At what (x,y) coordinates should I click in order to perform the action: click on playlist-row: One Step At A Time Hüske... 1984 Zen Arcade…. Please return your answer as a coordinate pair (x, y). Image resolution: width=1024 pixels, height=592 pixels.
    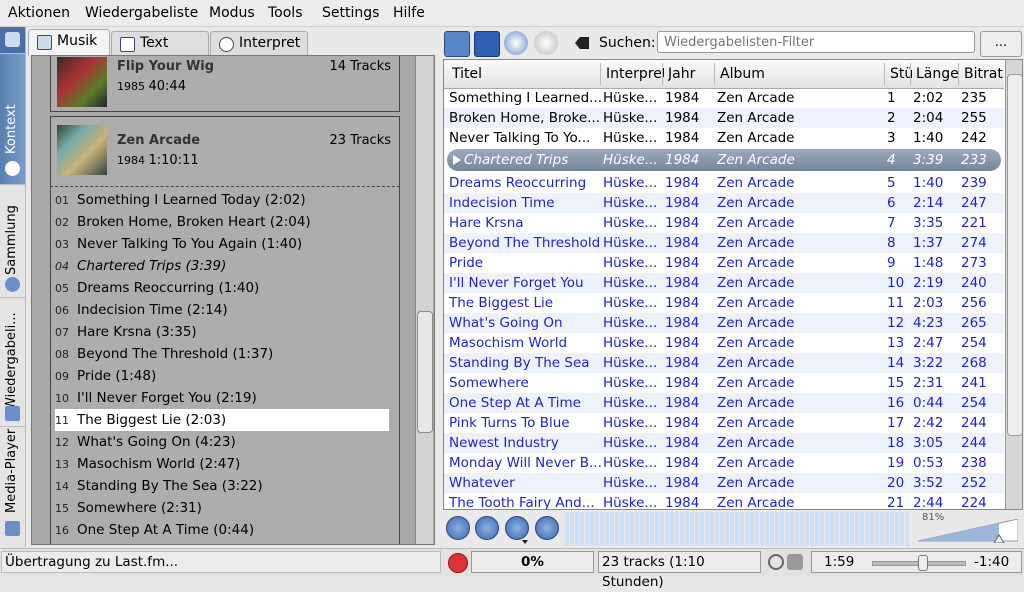
    Looking at the image, I should click on (724, 403).